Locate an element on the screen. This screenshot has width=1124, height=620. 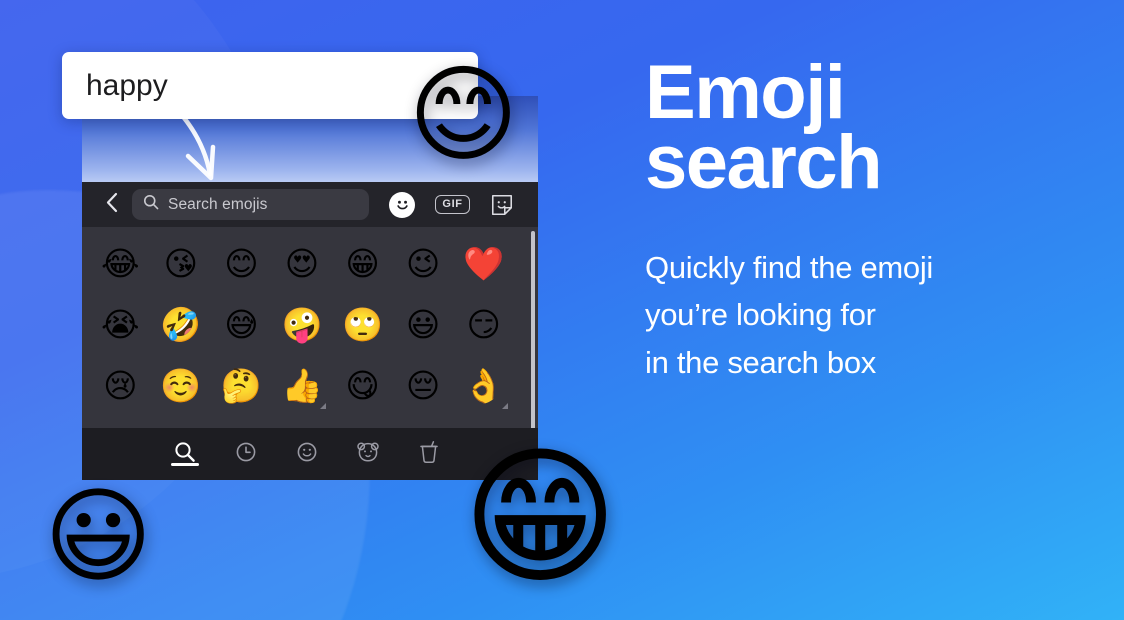
emoji-glyph: 😃 is located at coordinates (423, 324).